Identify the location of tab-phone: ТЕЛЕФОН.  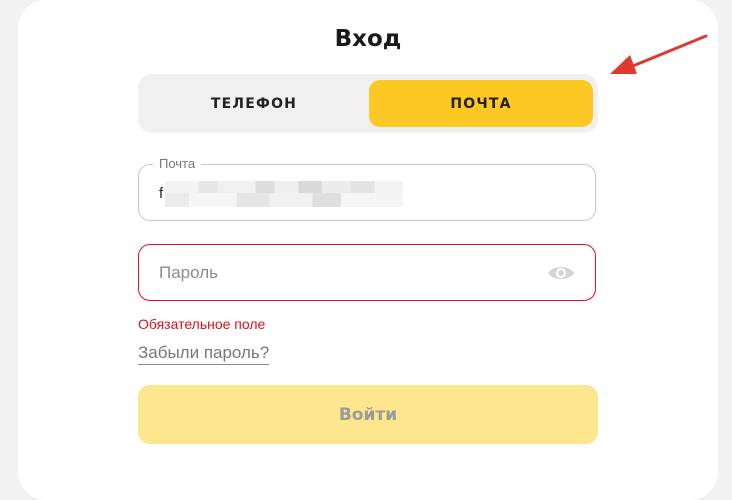
(254, 103).